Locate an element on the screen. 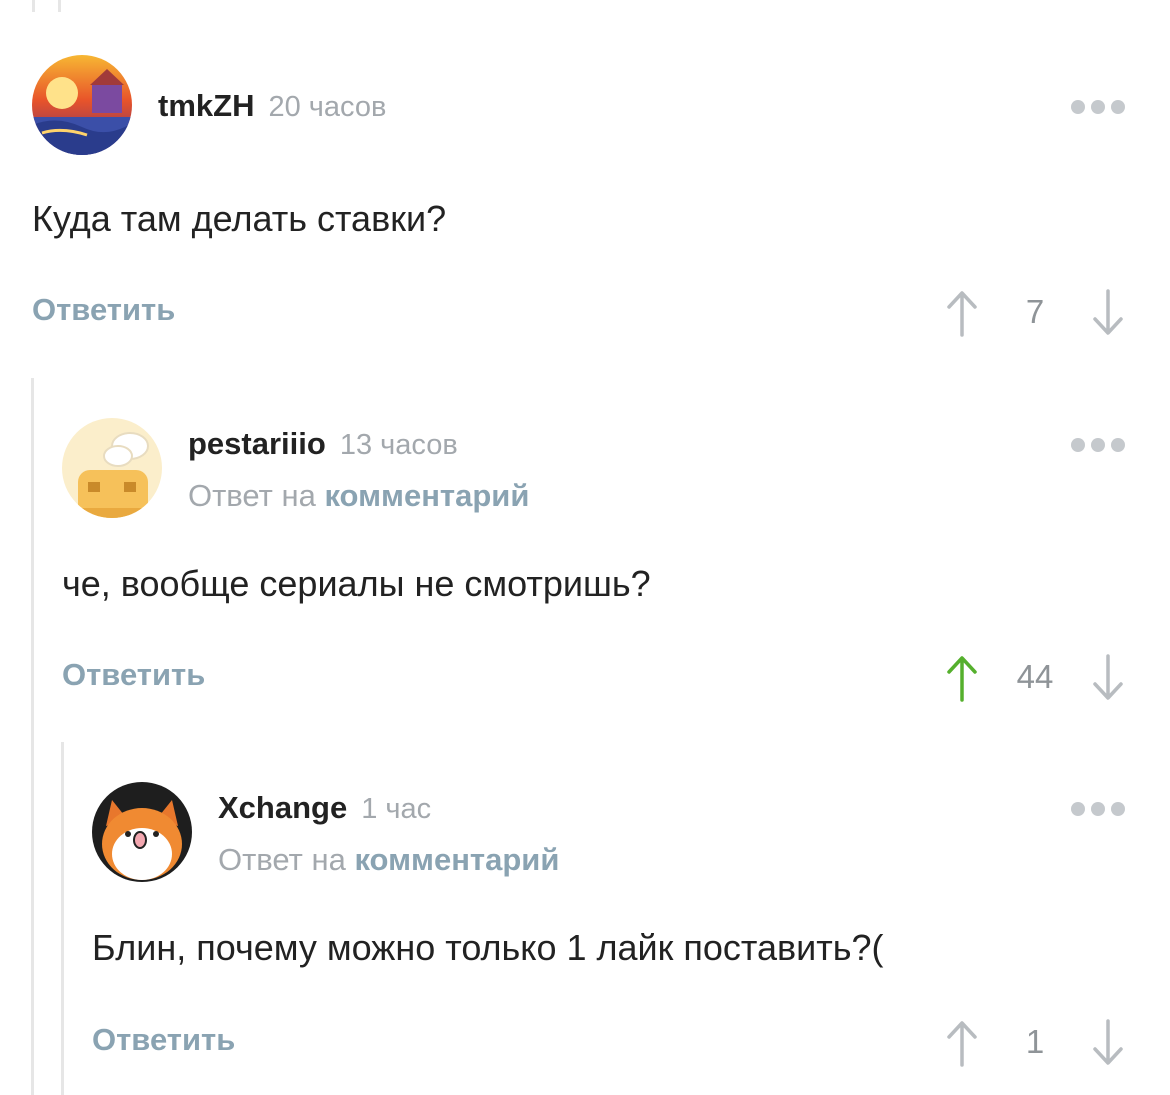  comment-header: pestariiio 13 часов Ответ на комментарий is located at coordinates (593, 469).